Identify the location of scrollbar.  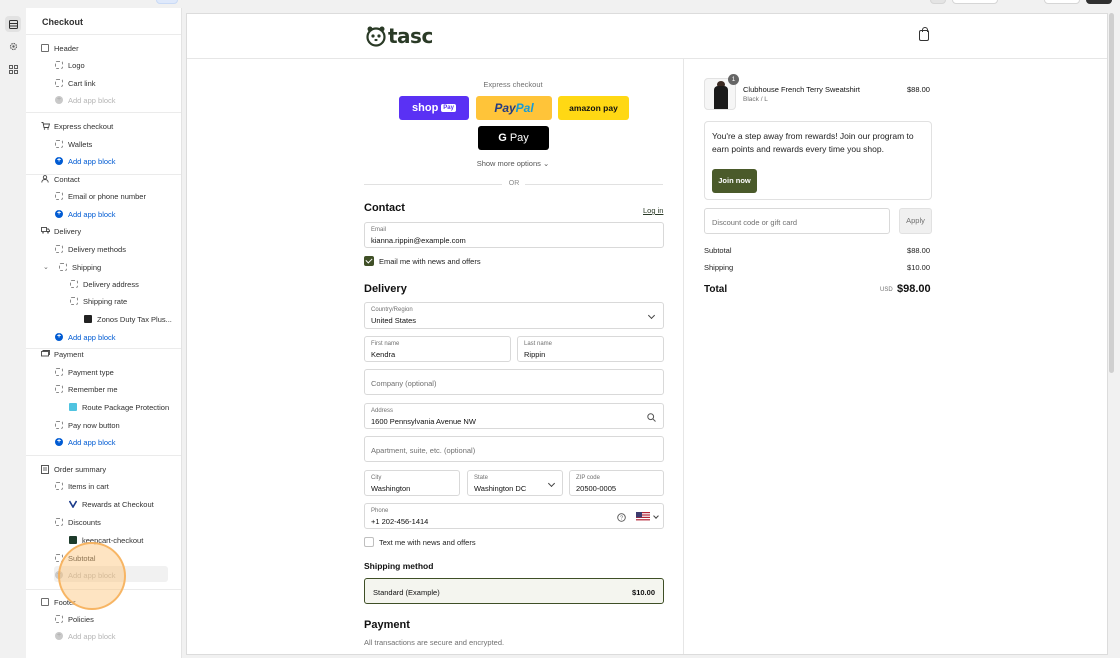
(1111, 193).